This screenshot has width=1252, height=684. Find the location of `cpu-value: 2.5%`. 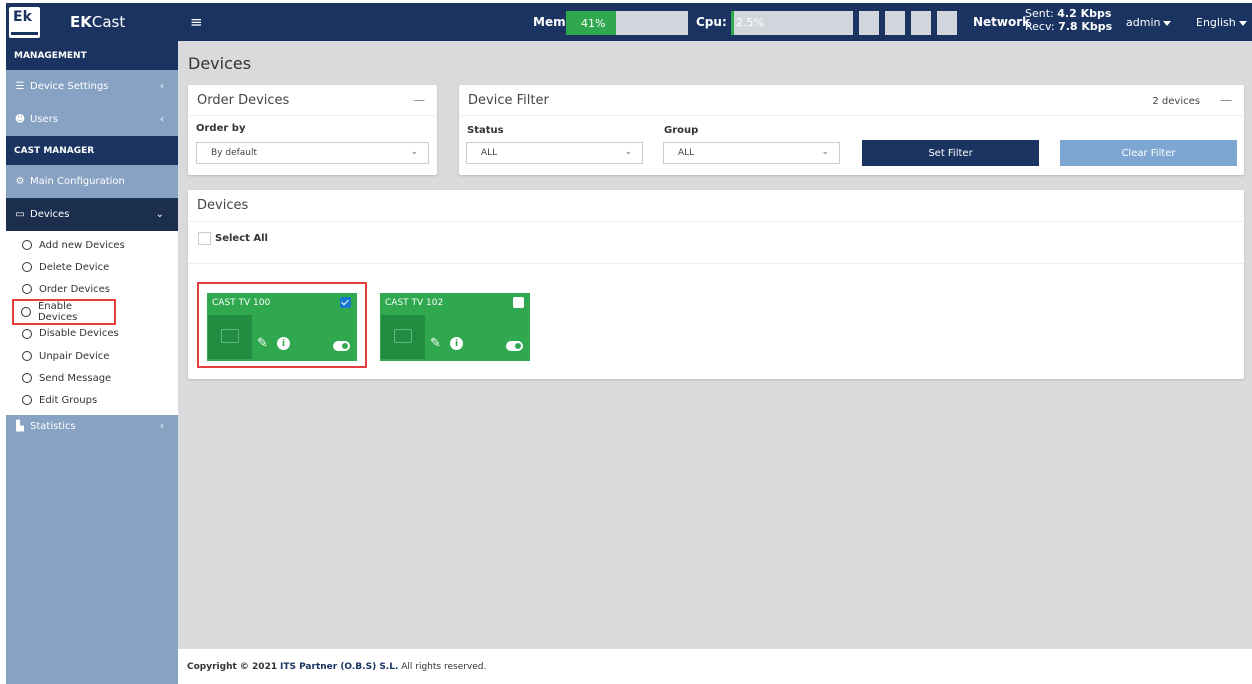

cpu-value: 2.5% is located at coordinates (750, 22).